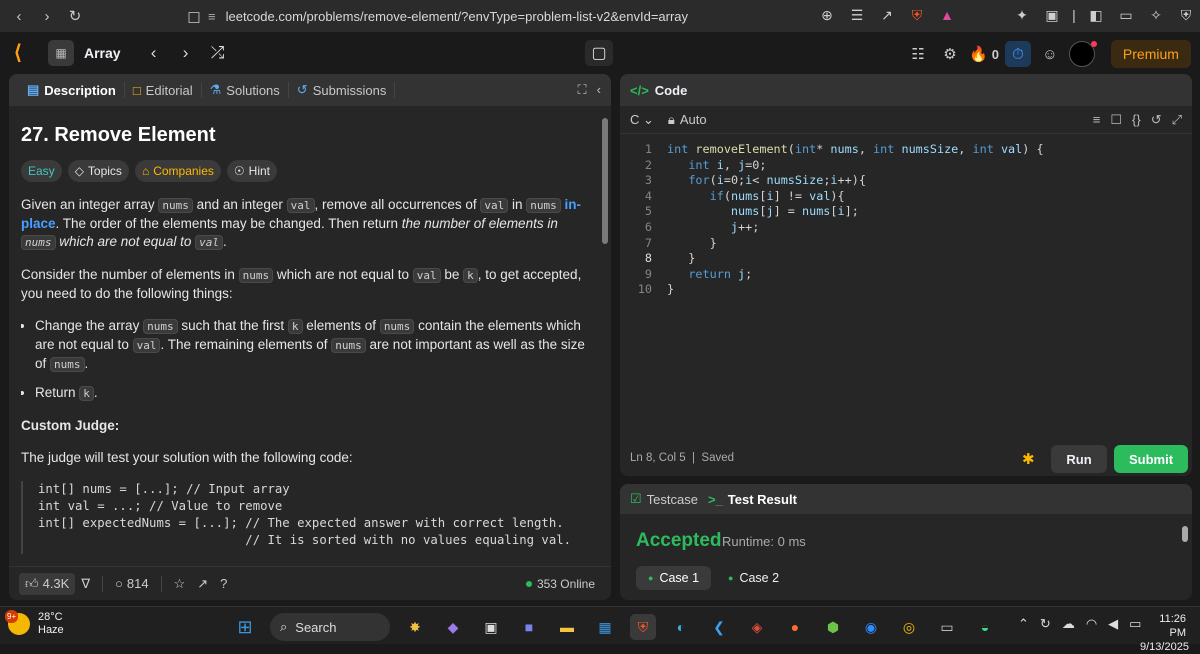 The image size is (1200, 654). What do you see at coordinates (906, 499) in the screenshot?
I see `test-tabbar: ☑ Testcase >_ Test Result` at bounding box center [906, 499].